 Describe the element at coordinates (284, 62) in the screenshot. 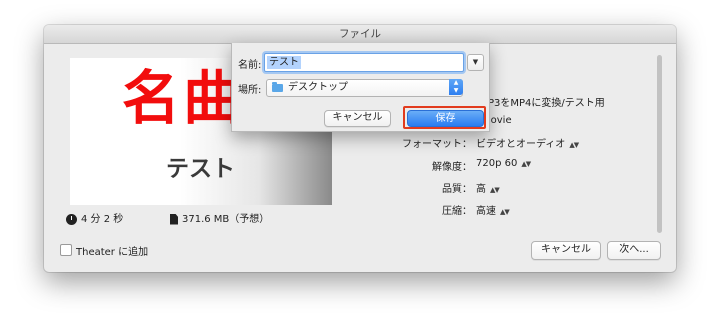

I see `filename-value: テスト` at that location.